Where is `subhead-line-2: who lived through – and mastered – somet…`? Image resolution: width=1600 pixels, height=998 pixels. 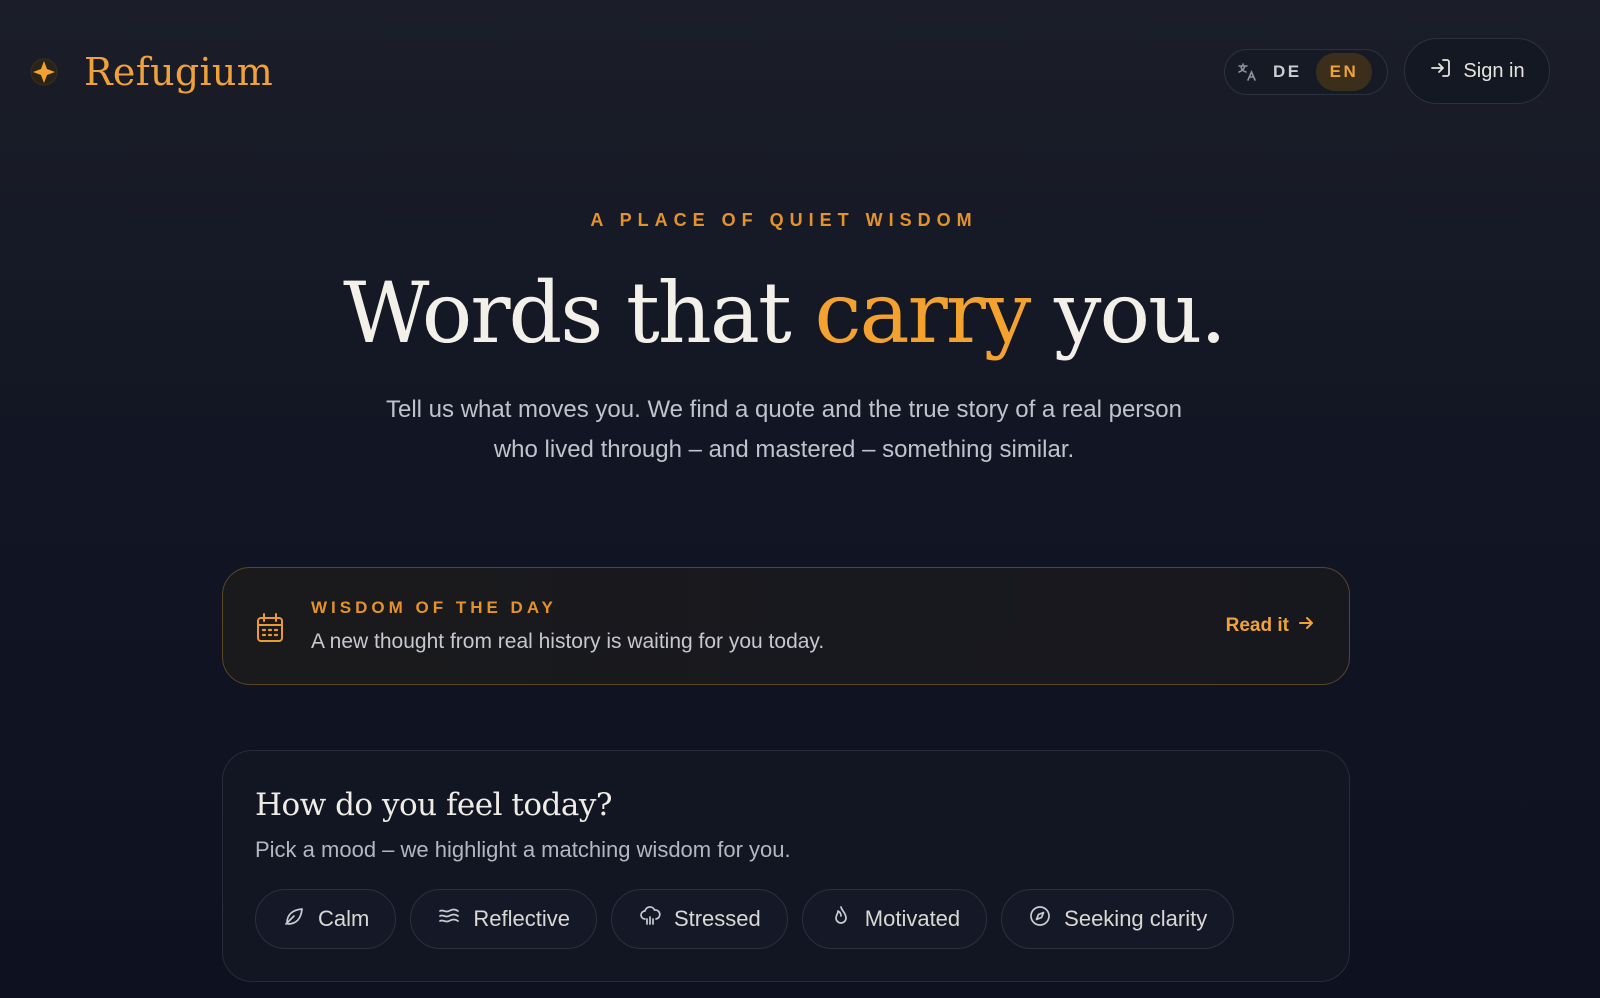 subhead-line-2: who lived through – and mastered – somet… is located at coordinates (784, 449).